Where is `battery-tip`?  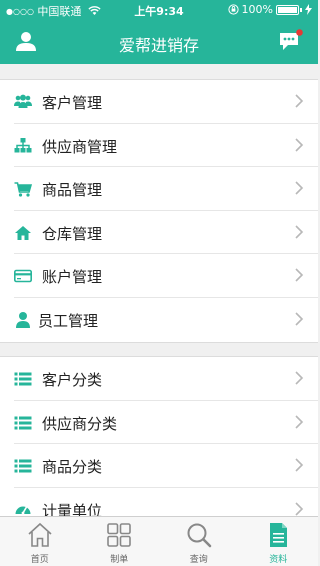
battery-tip is located at coordinates (301, 9).